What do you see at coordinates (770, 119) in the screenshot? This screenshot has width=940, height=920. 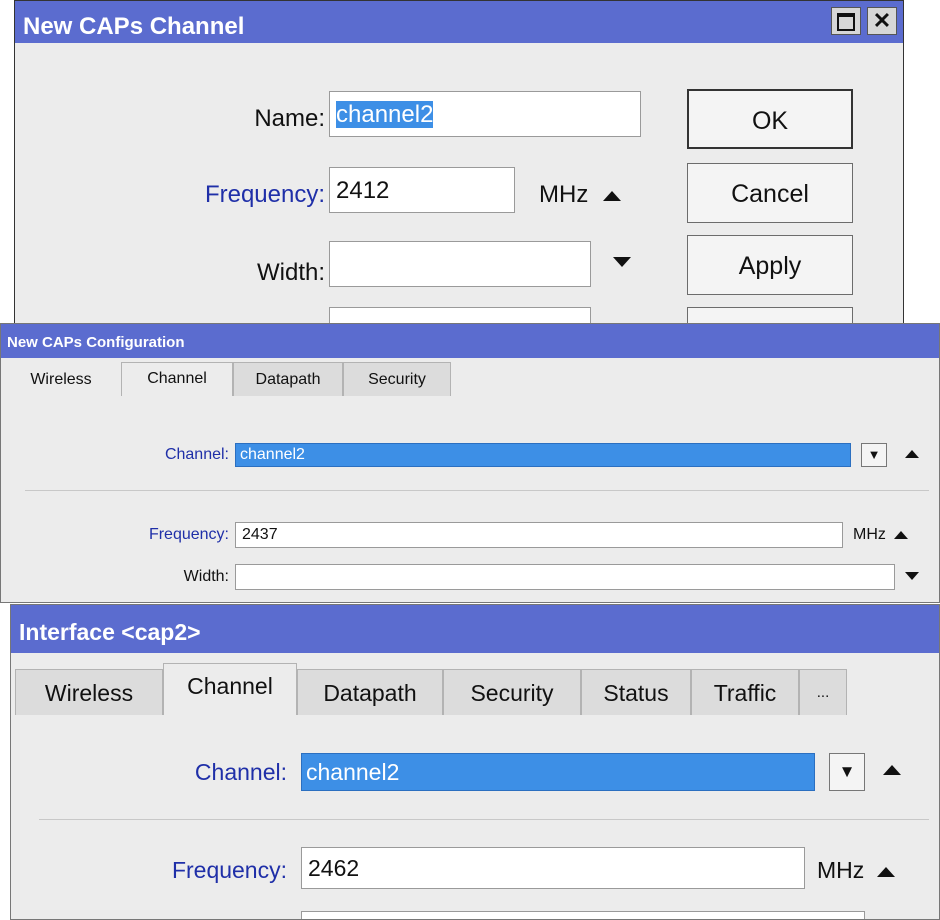 I see `ok-button: OK` at bounding box center [770, 119].